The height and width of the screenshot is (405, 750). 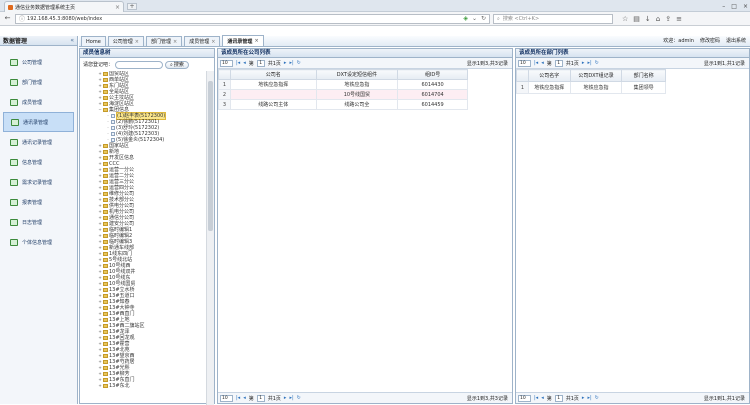 I want to click on menu-item-comm-records: 通讯记录管理, so click(x=38, y=142).